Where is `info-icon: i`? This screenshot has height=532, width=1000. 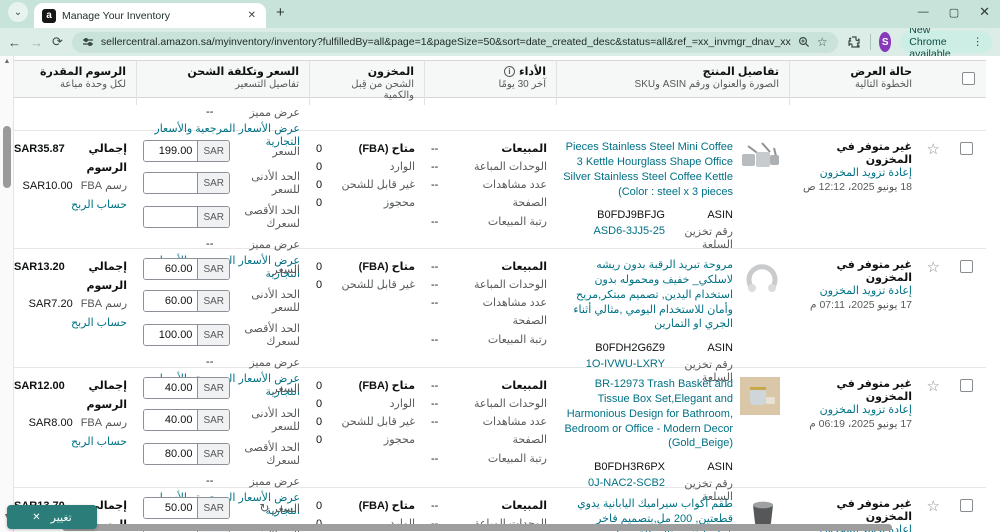 info-icon: i is located at coordinates (509, 71).